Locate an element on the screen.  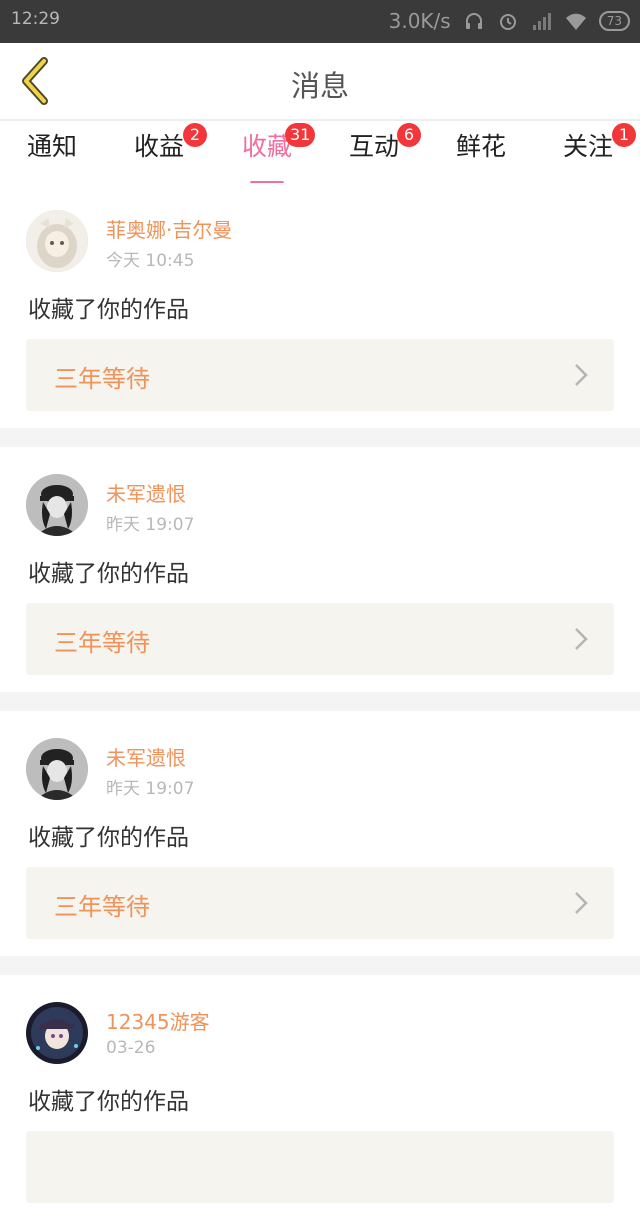
tab-interactions: 互动 6 is located at coordinates (374, 152).